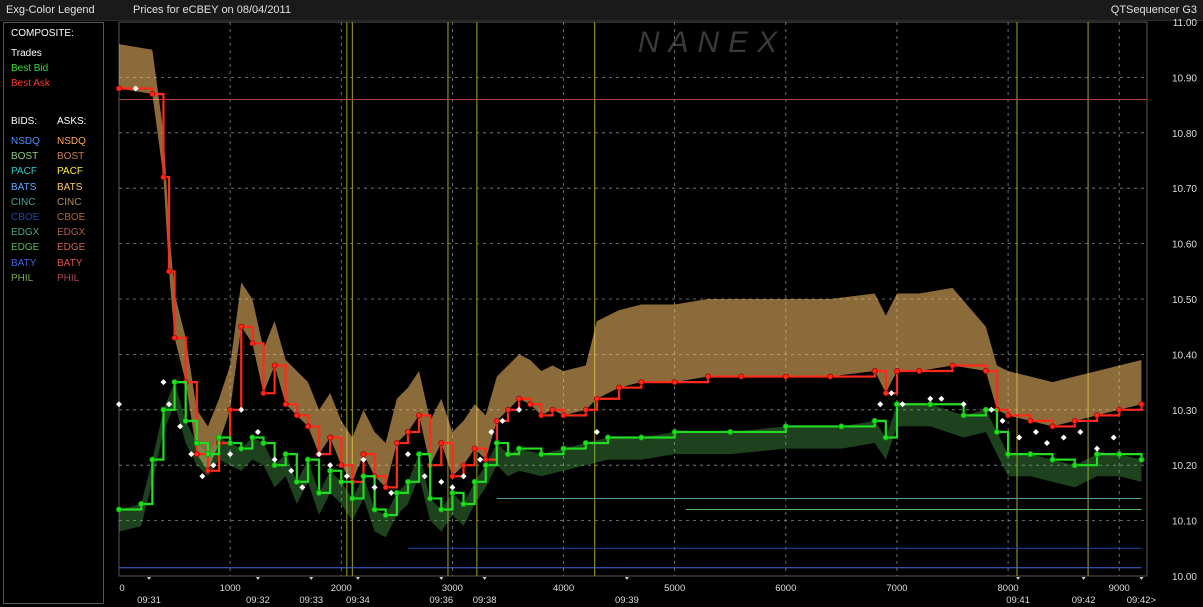 The width and height of the screenshot is (1203, 607). Describe the element at coordinates (1185, 23) in the screenshot. I see `y-tick-label: 11.00` at that location.